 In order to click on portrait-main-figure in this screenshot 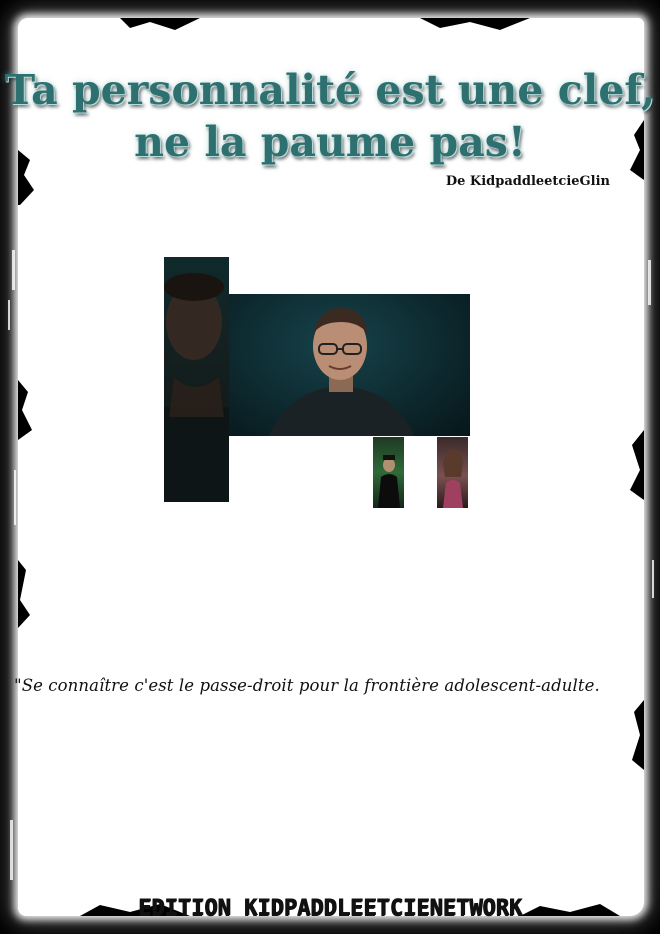, I will do `click(341, 372)`.